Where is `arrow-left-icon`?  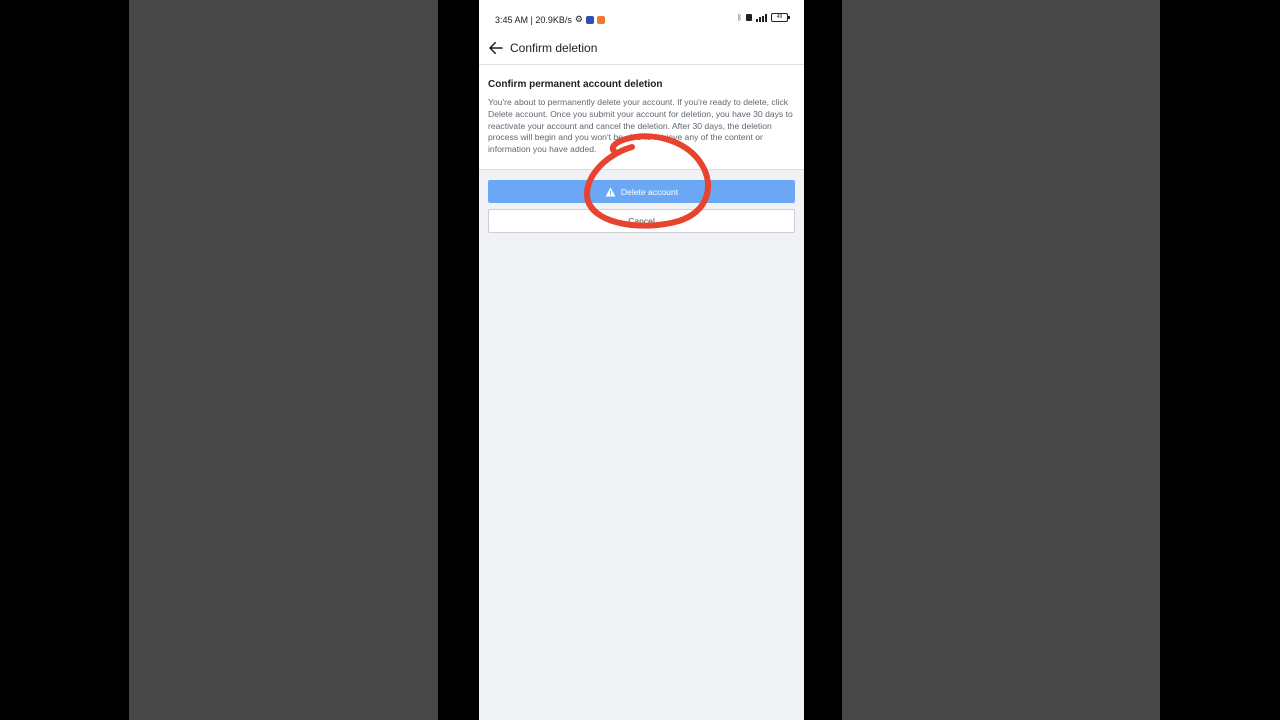 arrow-left-icon is located at coordinates (496, 48).